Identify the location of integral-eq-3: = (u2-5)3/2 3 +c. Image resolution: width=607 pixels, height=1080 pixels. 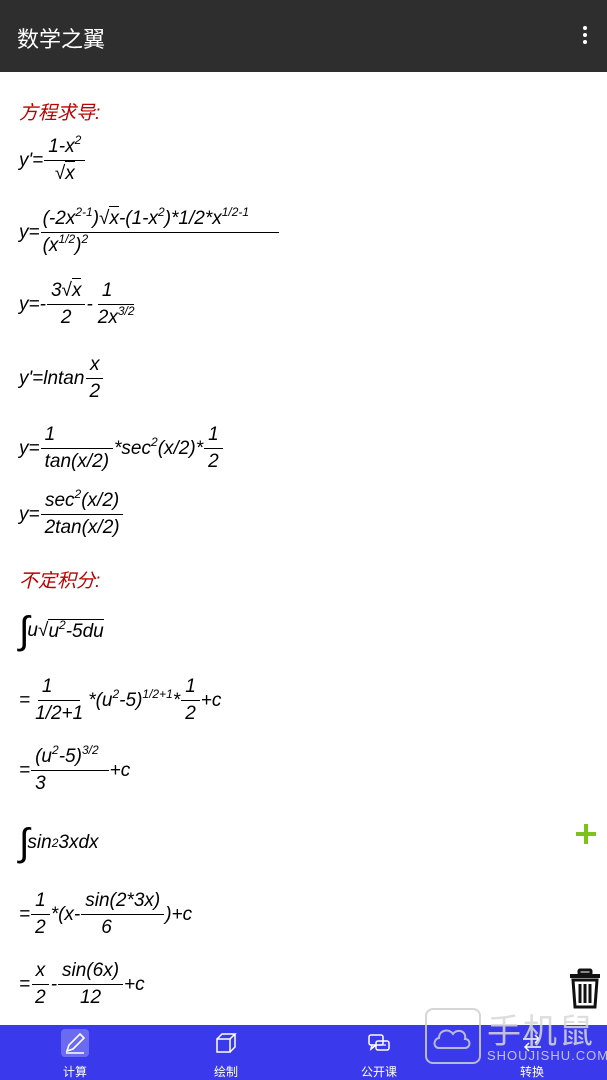
(75, 768).